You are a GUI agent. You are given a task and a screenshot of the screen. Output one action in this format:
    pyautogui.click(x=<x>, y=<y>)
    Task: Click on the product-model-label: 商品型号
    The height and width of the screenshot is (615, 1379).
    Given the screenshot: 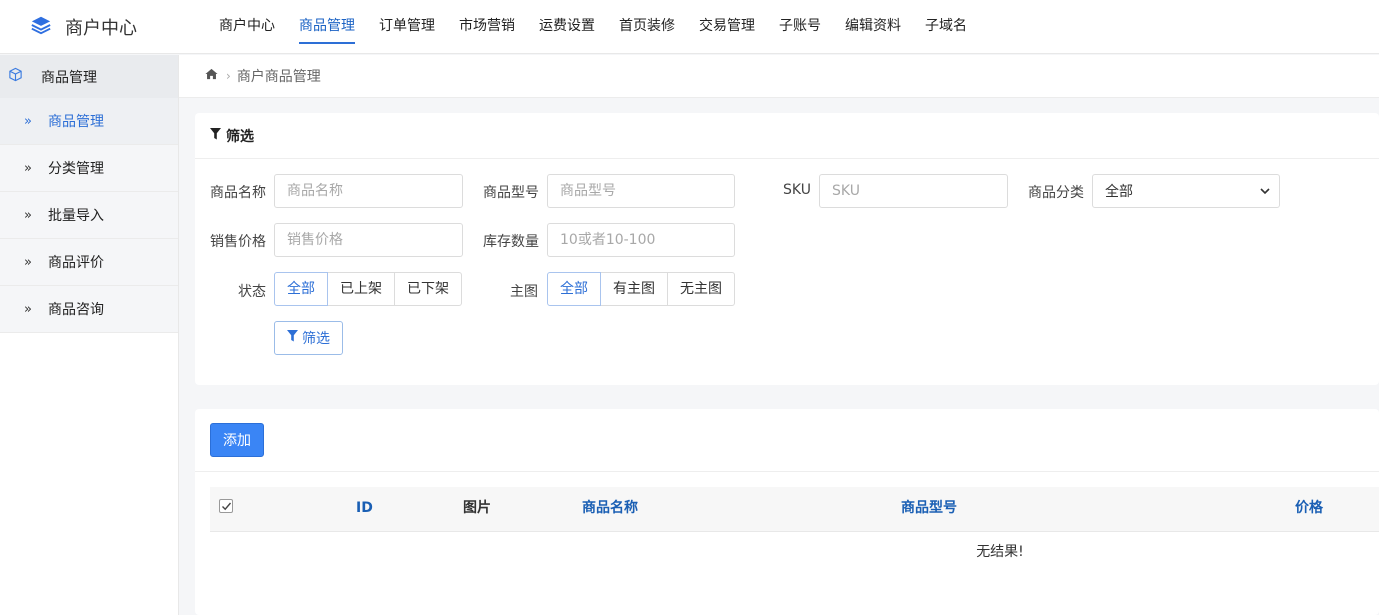 What is the action you would take?
    pyautogui.click(x=511, y=193)
    